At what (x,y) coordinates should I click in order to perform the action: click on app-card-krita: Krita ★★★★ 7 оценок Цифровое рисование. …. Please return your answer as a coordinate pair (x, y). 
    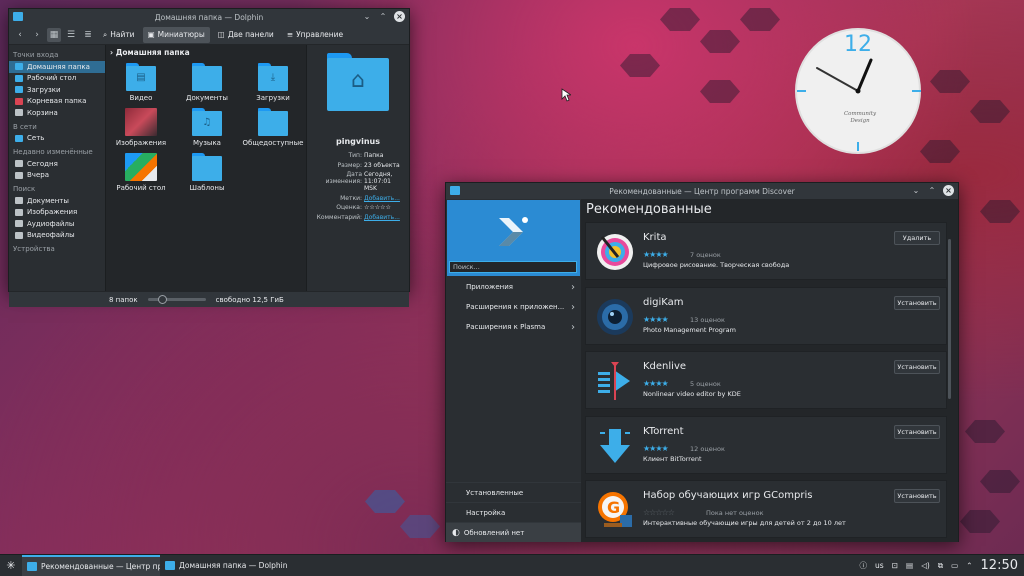
    Looking at the image, I should click on (766, 251).